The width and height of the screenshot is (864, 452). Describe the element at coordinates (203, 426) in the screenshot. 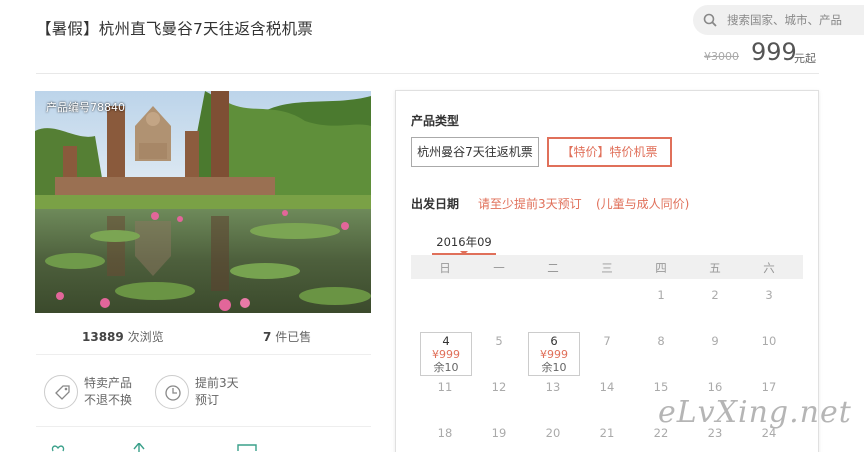

I see `features-divider` at that location.